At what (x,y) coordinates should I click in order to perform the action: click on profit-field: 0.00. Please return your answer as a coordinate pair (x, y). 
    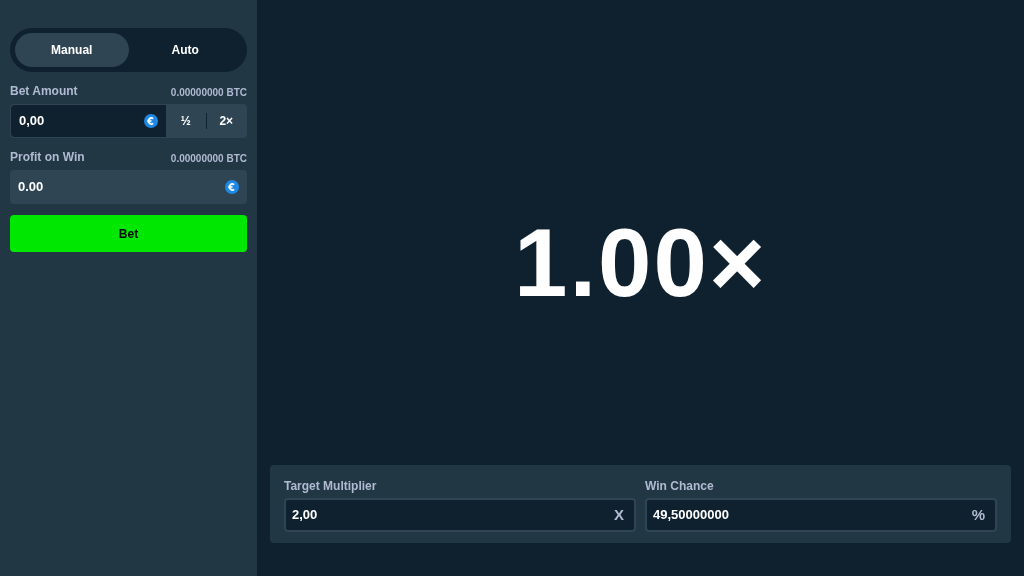
    Looking at the image, I should click on (128, 187).